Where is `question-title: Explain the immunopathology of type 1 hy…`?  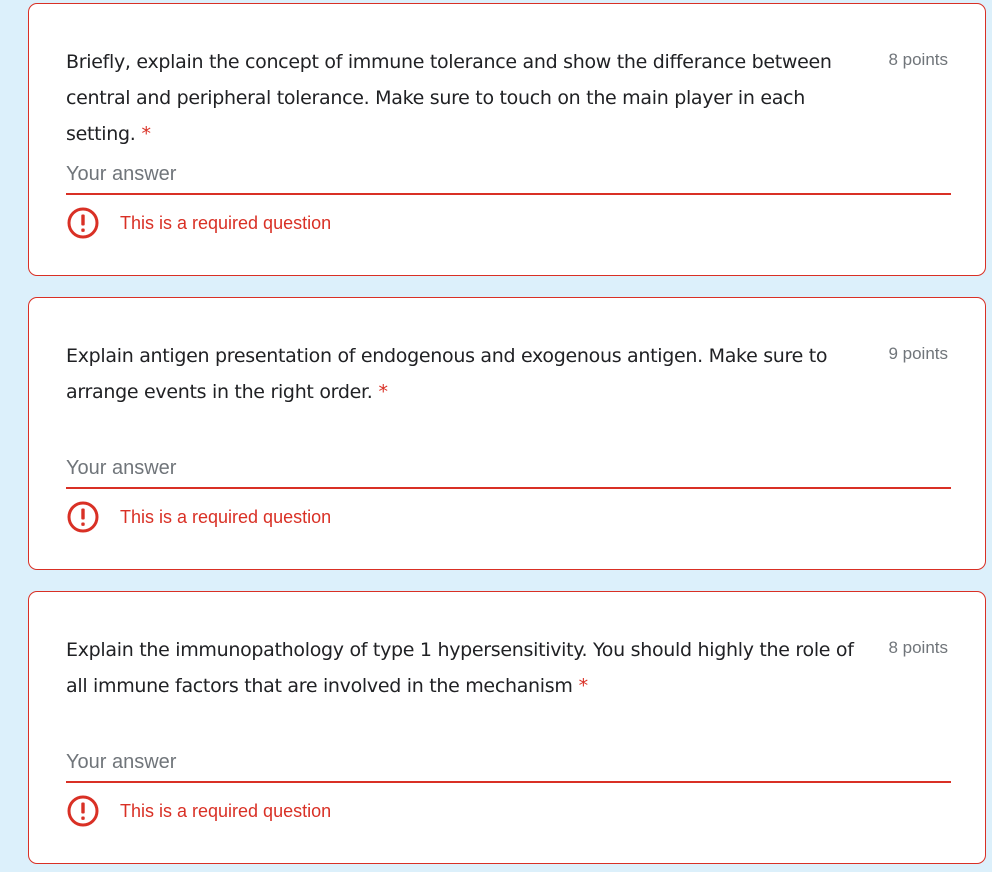
question-title: Explain the immunopathology of type 1 hy… is located at coordinates (466, 668).